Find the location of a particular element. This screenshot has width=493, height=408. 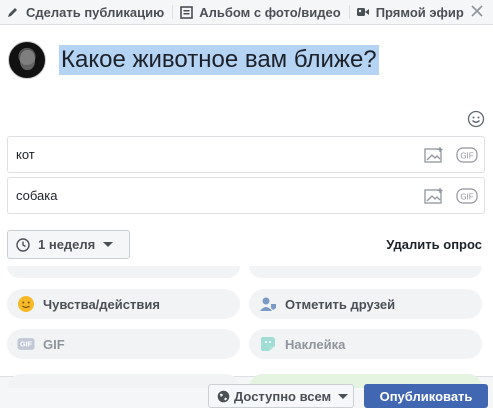

sticker-label: Наклейка is located at coordinates (315, 344).